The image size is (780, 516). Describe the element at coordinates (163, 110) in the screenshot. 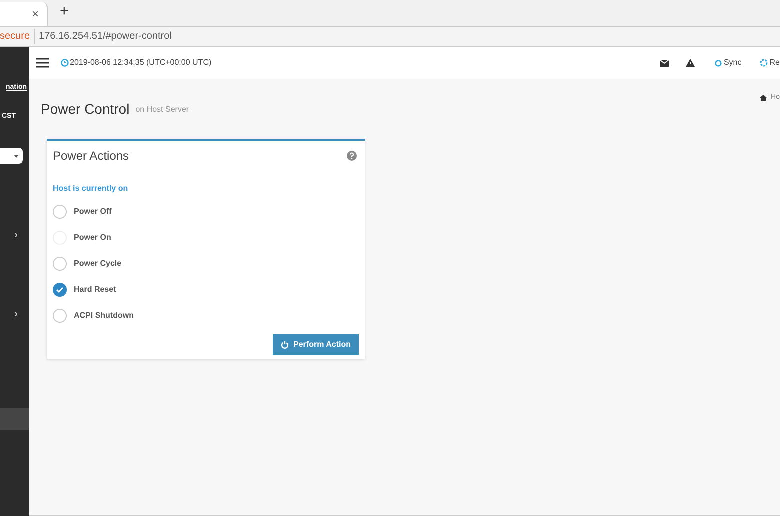

I see `page-subtitle: on Host Server` at that location.